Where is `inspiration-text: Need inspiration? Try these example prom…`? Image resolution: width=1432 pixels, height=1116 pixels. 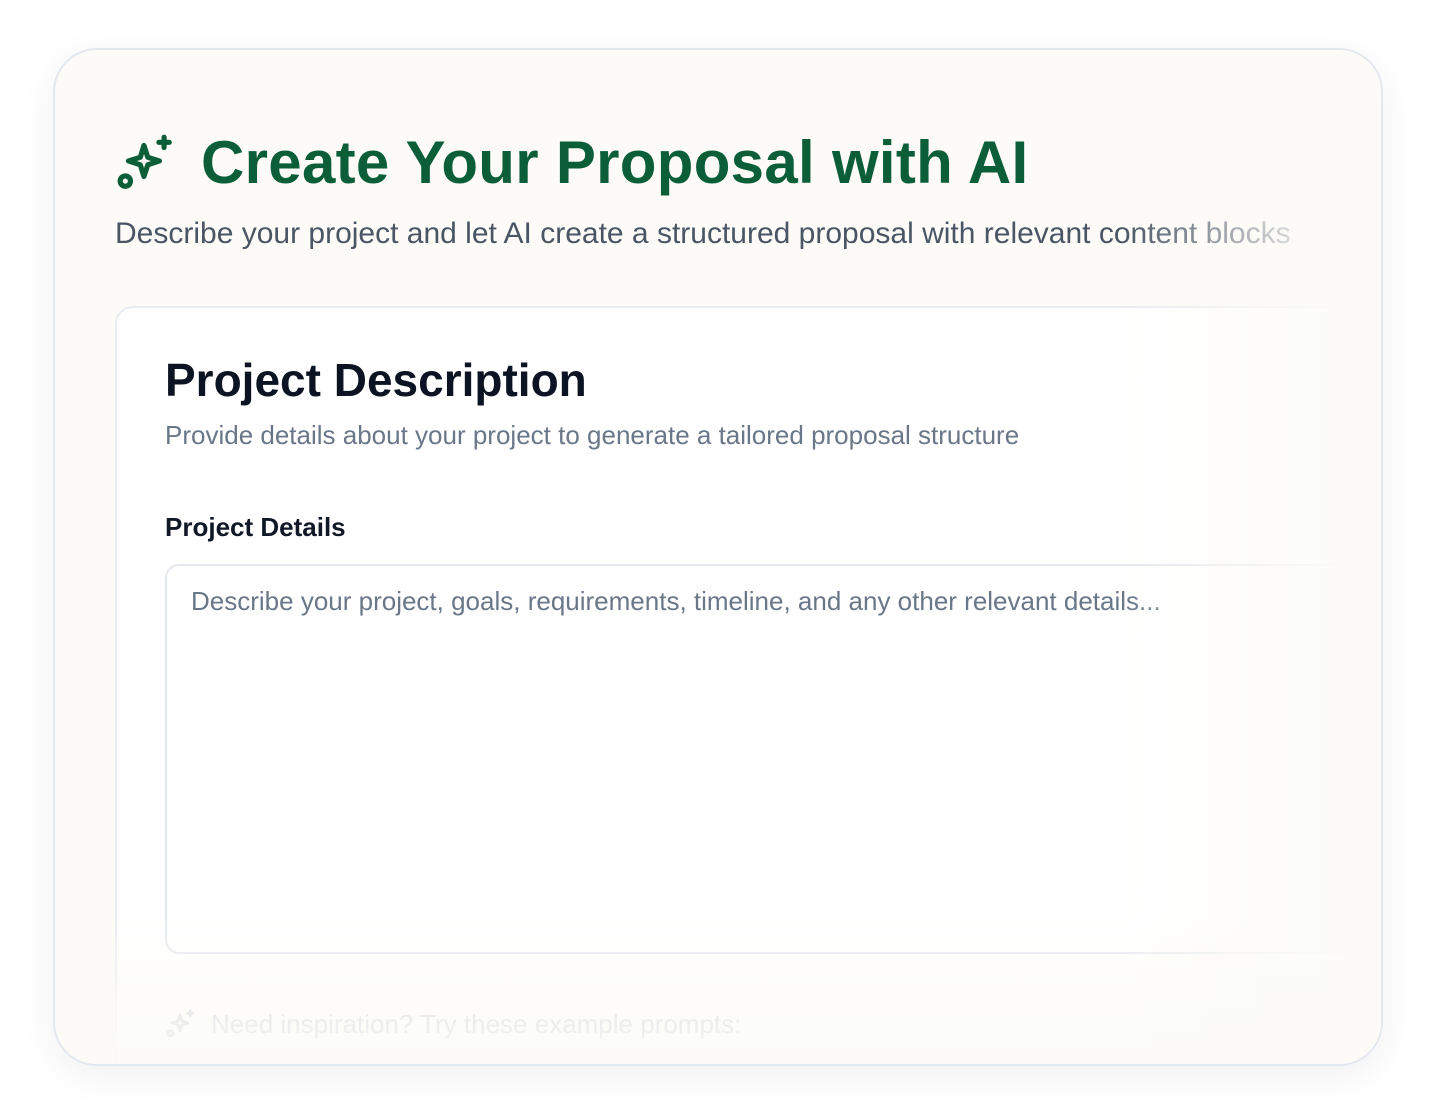 inspiration-text: Need inspiration? Try these example prom… is located at coordinates (476, 1023).